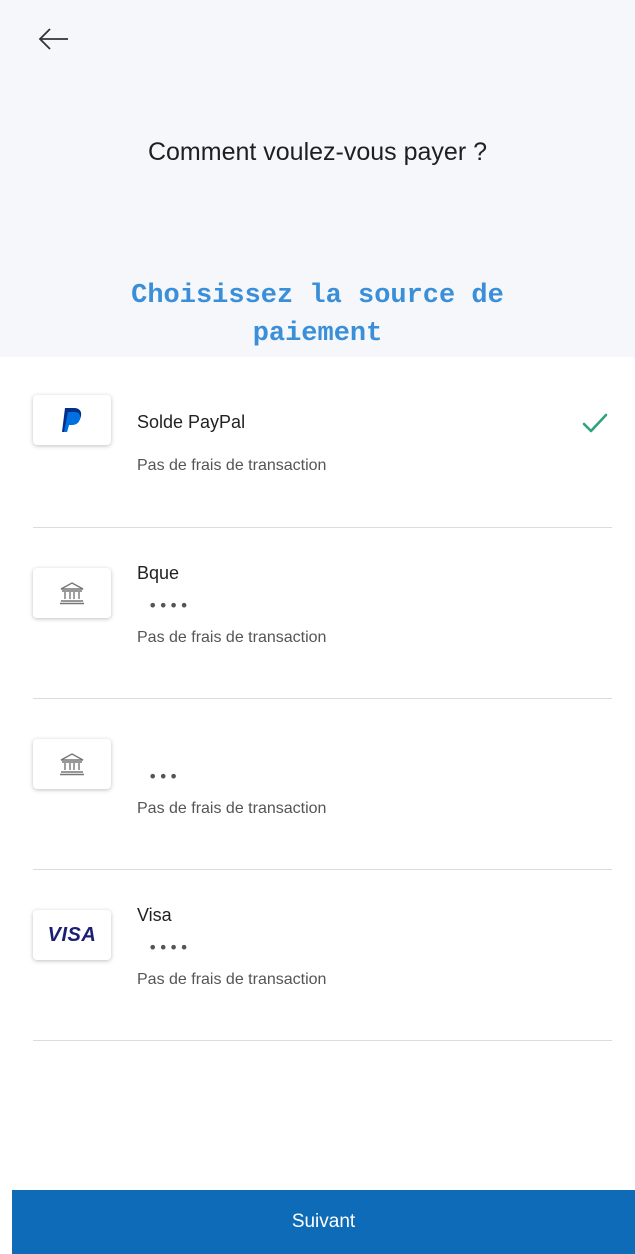  Describe the element at coordinates (72, 420) in the screenshot. I see `paypal-logo-icon` at that location.